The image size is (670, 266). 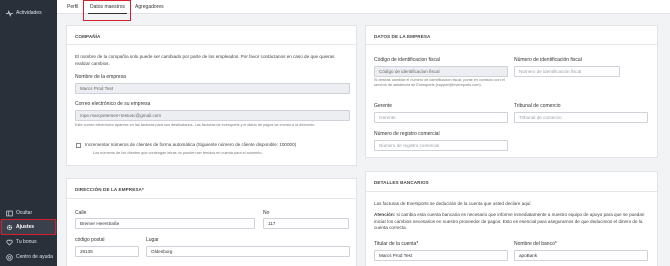 What do you see at coordinates (402, 36) in the screenshot?
I see `card-title: DATOS DE LA EMPRESA` at bounding box center [402, 36].